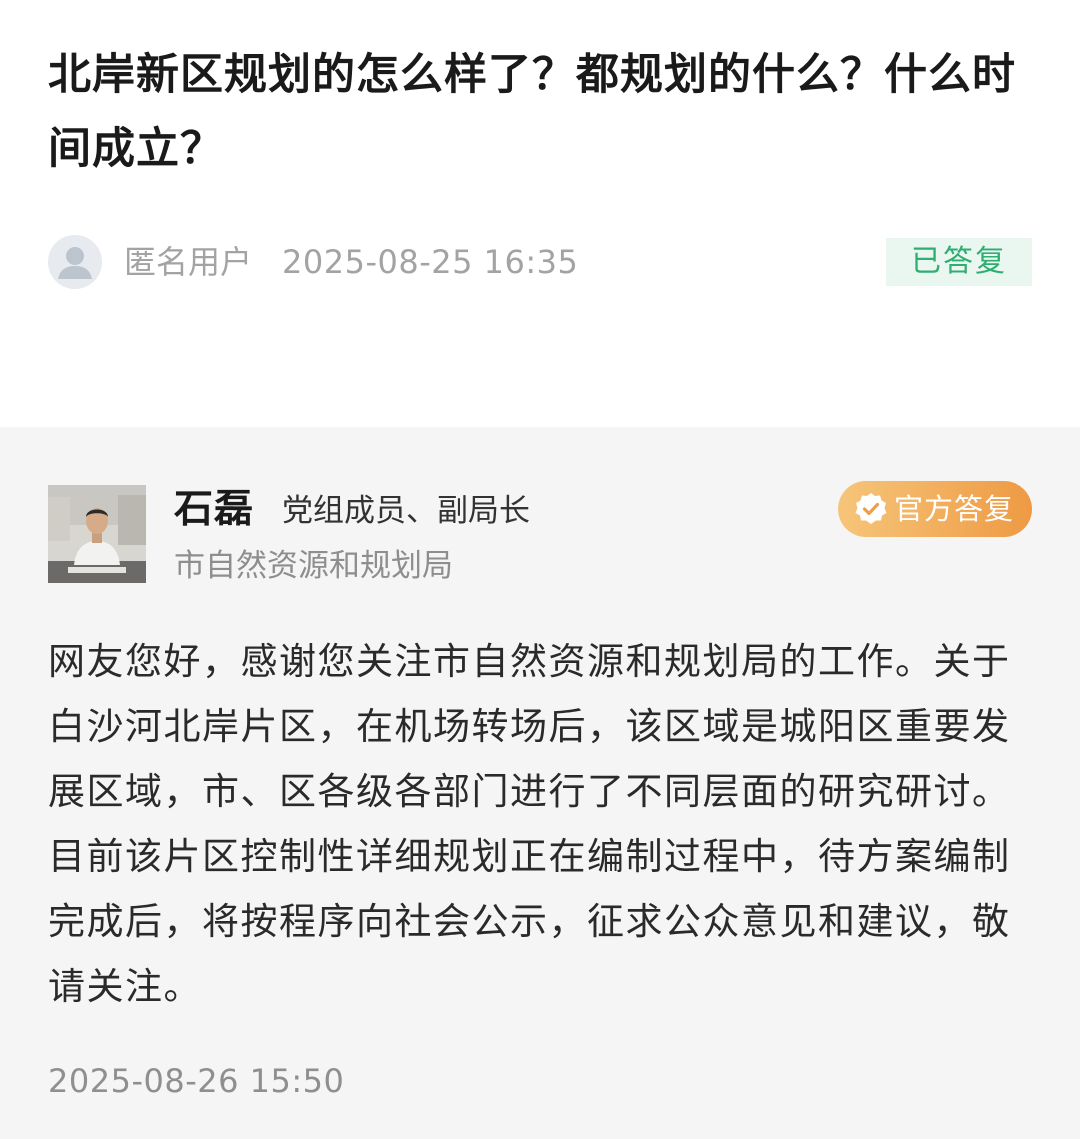  I want to click on question-meta: 匿名用户 2025-08-25 16:35 已答复, so click(540, 262).